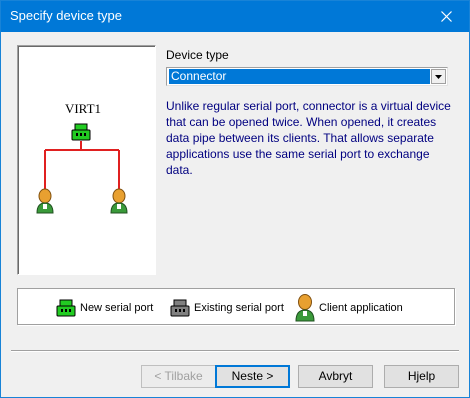  What do you see at coordinates (235, 16) in the screenshot?
I see `title-bar: Specify device type` at bounding box center [235, 16].